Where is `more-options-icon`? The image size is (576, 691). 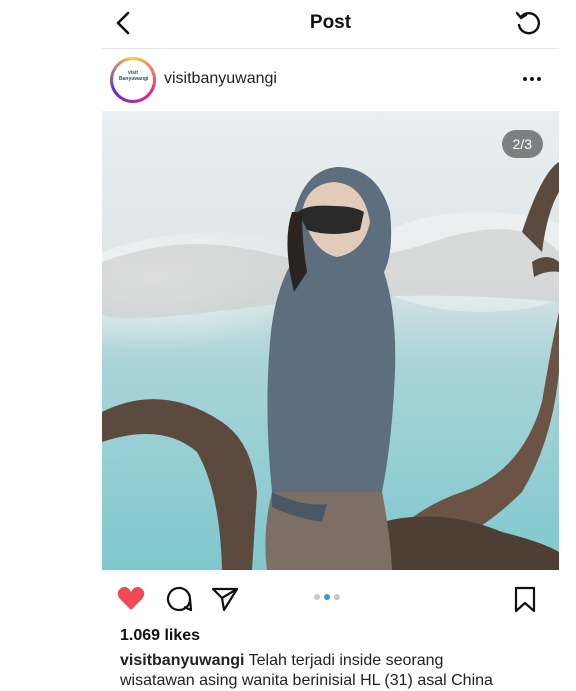 more-options-icon is located at coordinates (532, 79).